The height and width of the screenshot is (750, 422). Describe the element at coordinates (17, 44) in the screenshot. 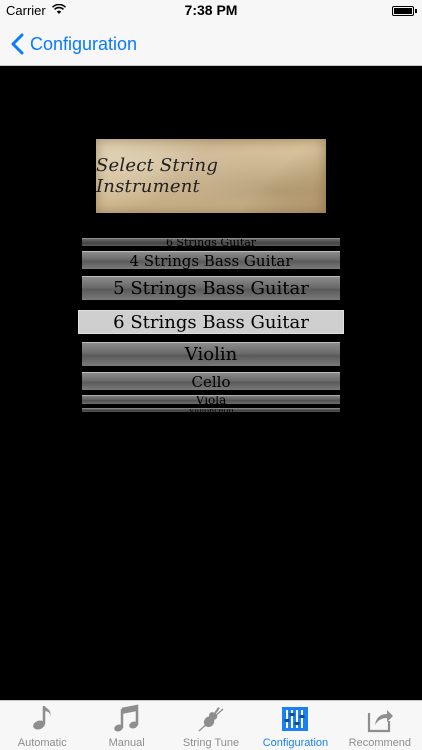

I see `chevron-left-icon` at that location.